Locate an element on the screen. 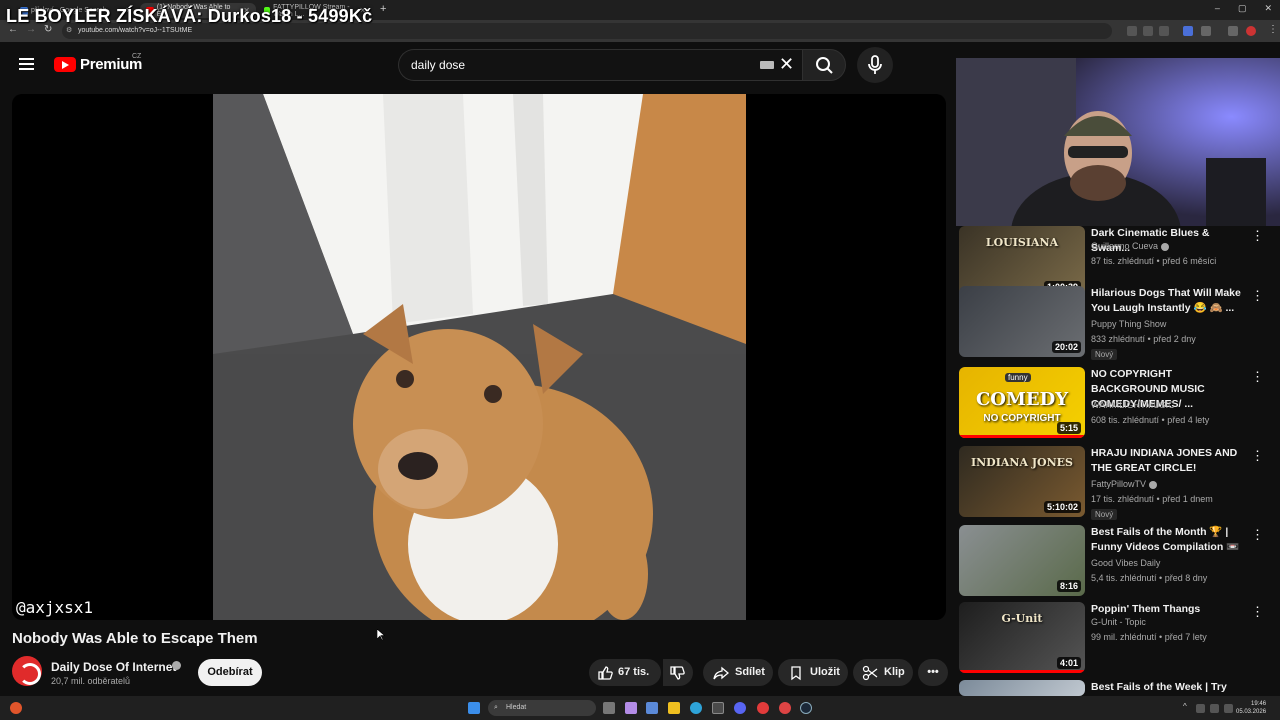 This screenshot has width=1280, height=720. thumbnail-text: LOUISIANA is located at coordinates (1022, 242).